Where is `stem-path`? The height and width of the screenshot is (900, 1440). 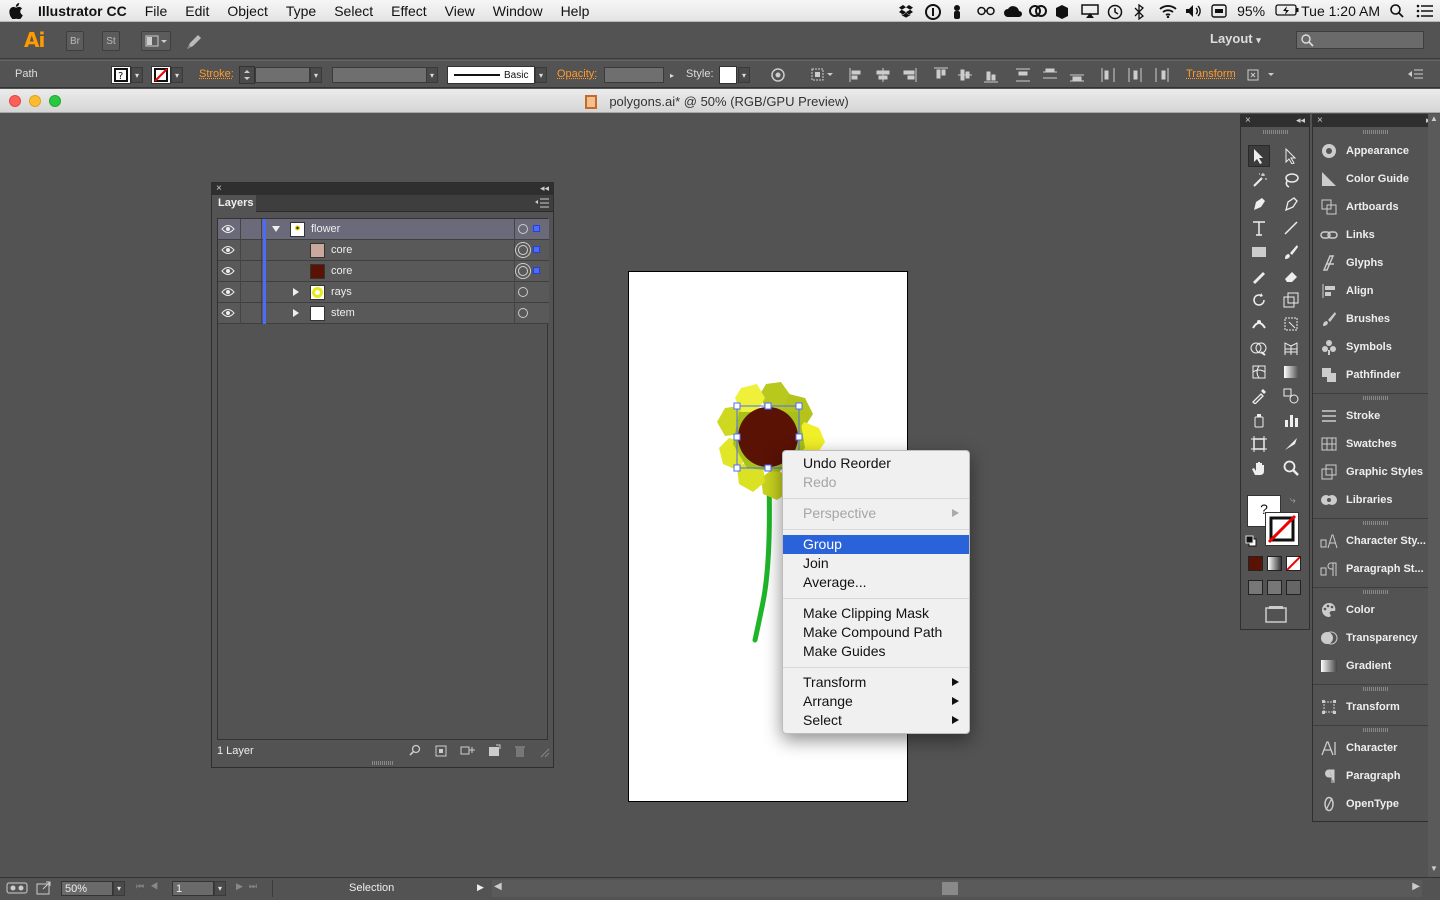
stem-path is located at coordinates (762, 561).